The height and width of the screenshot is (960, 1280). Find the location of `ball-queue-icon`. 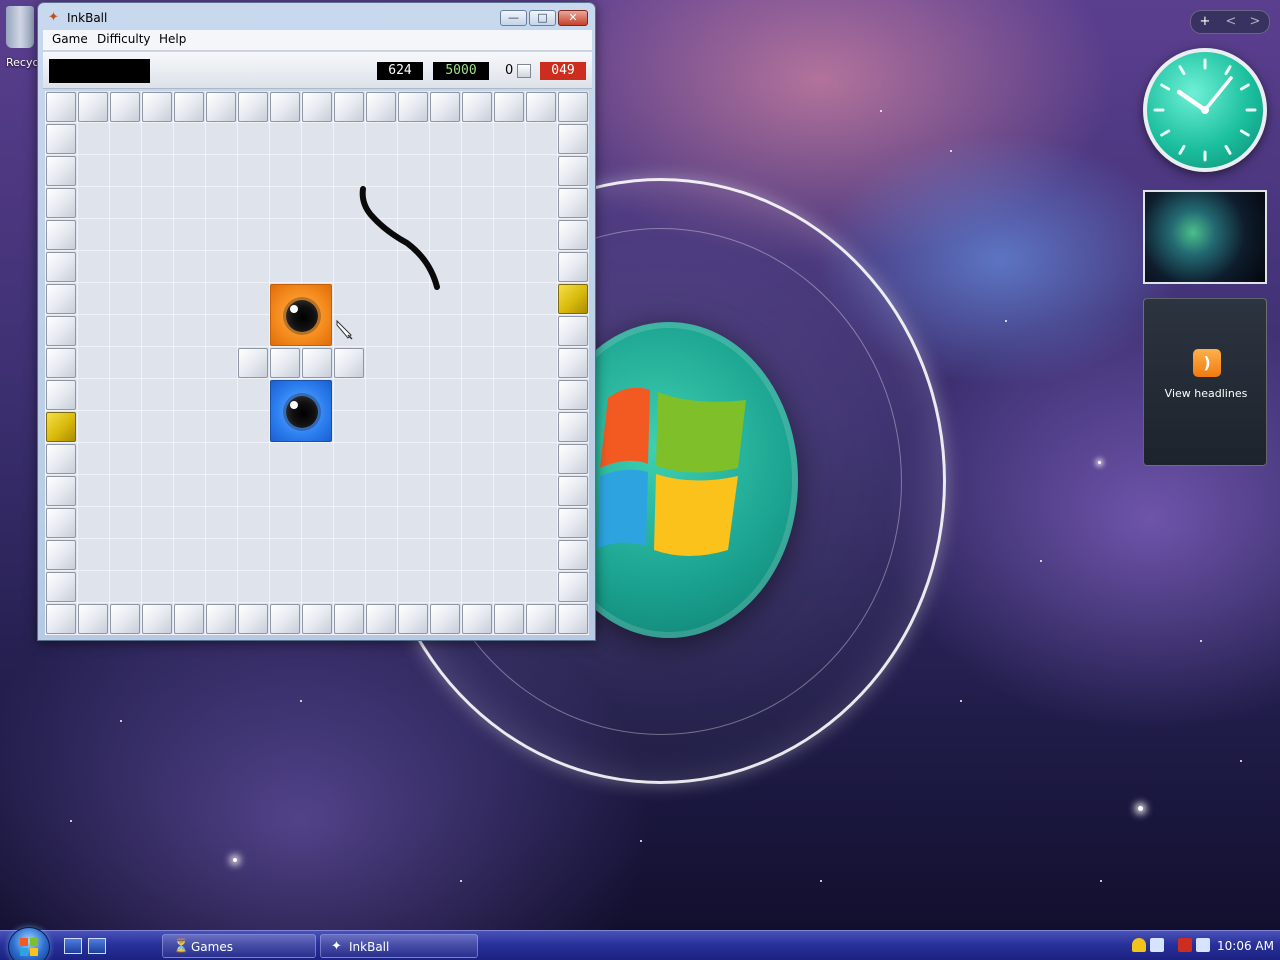

ball-queue-icon is located at coordinates (524, 71).